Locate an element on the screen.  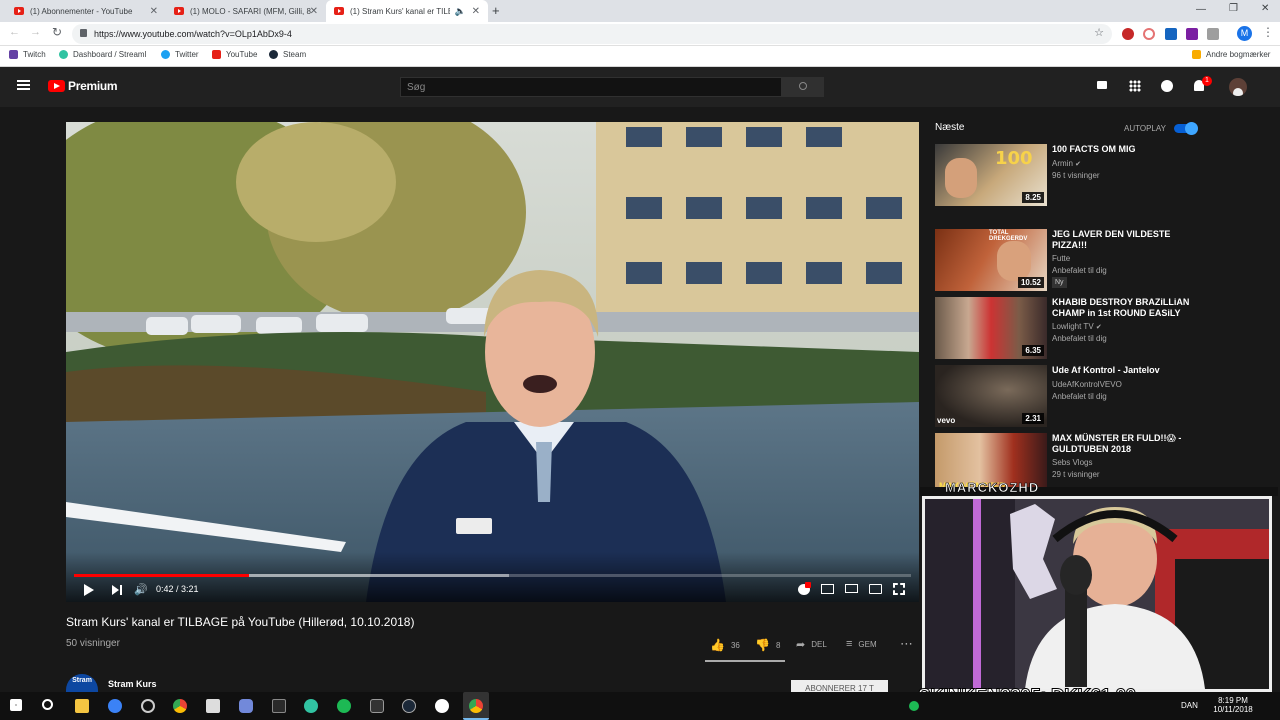
video-meta: 29 t visninger is located at coordinates (1076, 474).